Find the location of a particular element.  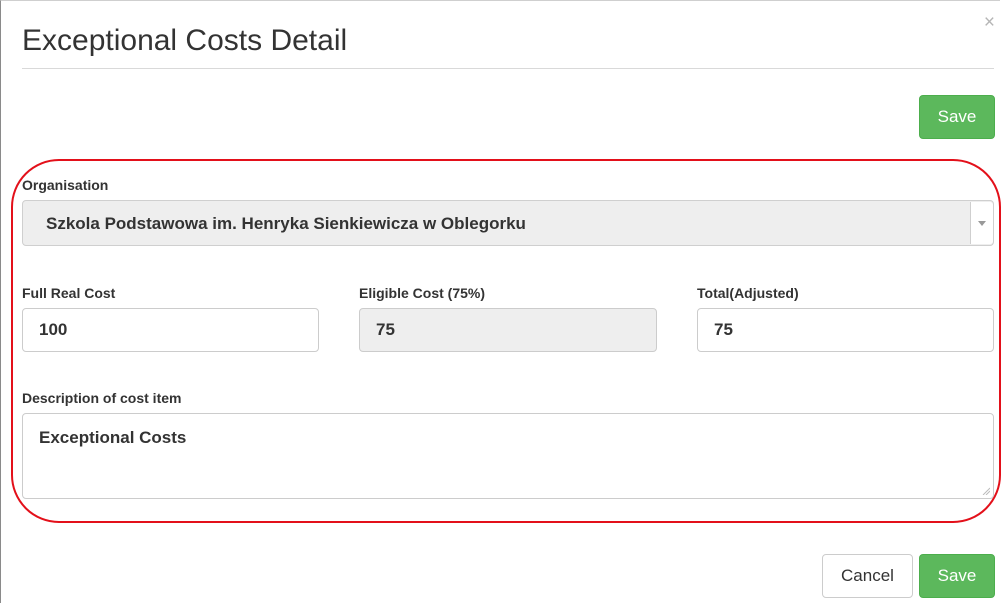

dialog-title: Exceptional Costs Detail is located at coordinates (185, 40).